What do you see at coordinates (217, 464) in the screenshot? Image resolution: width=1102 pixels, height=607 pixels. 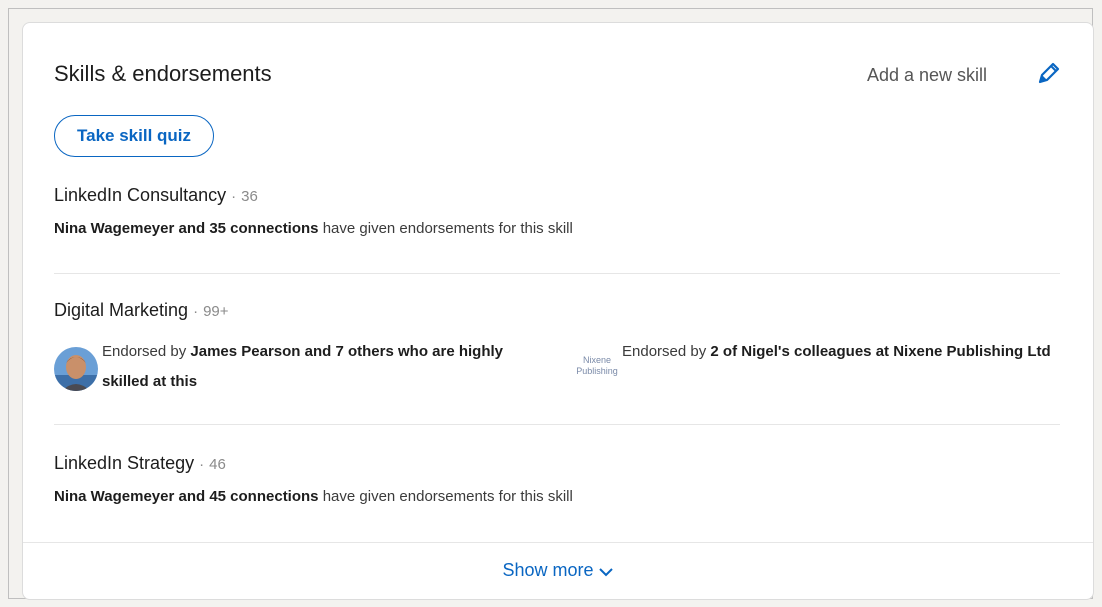 I see `endorsement-count: 46` at bounding box center [217, 464].